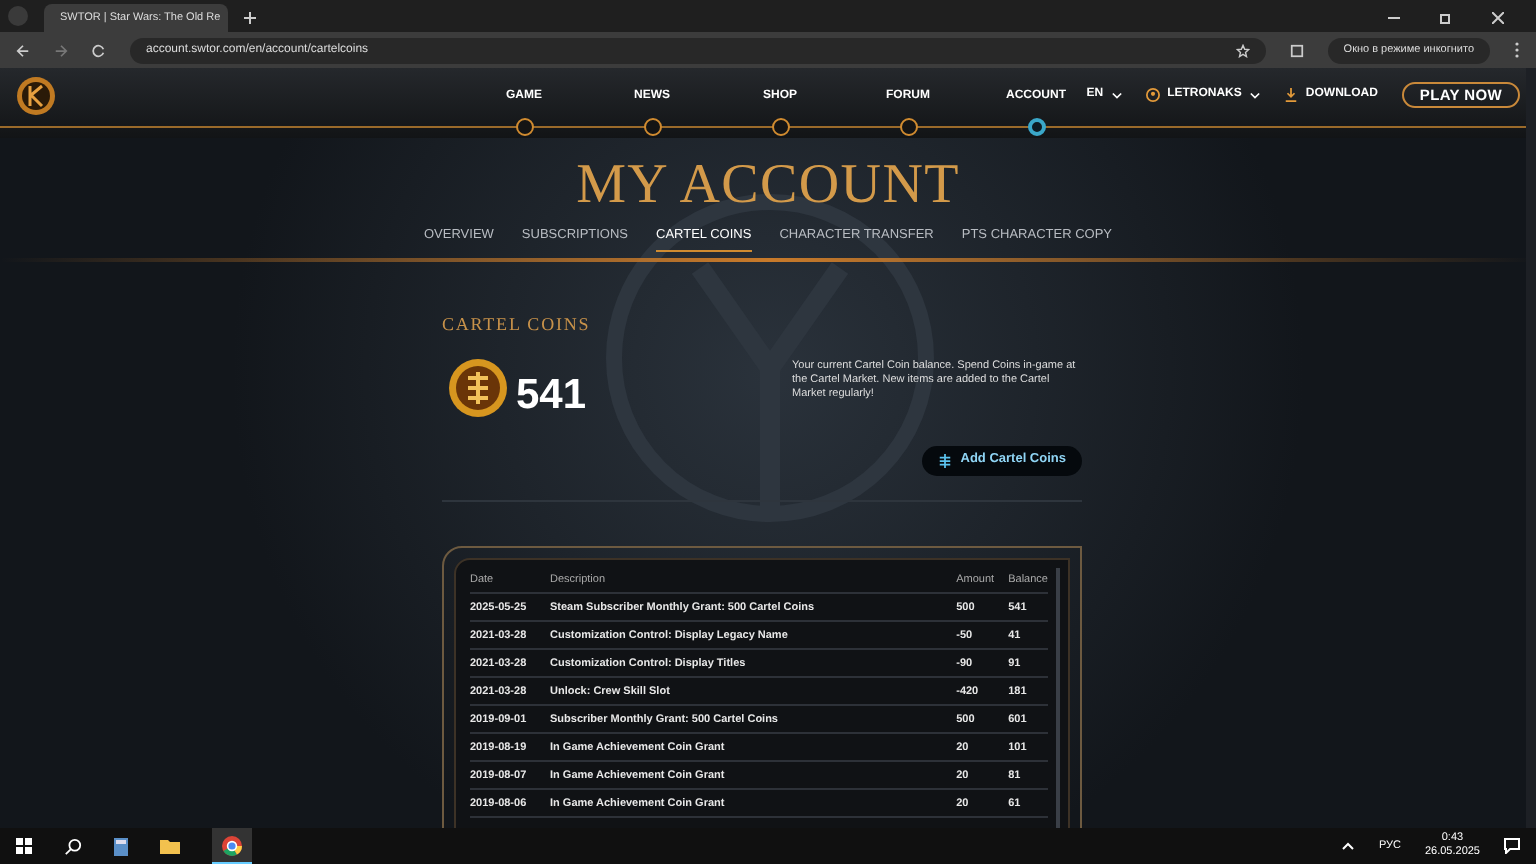  What do you see at coordinates (23, 50) in the screenshot?
I see `back-icon` at bounding box center [23, 50].